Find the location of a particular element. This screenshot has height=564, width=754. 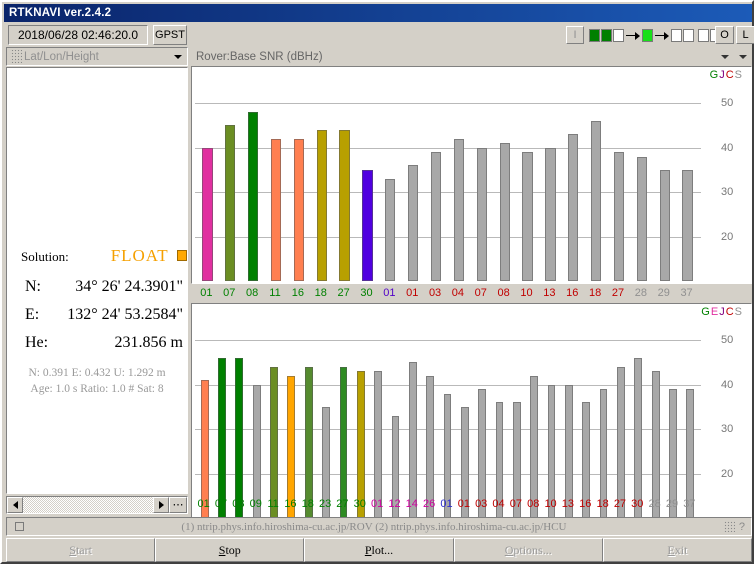

help-icon: ? is located at coordinates (742, 527).